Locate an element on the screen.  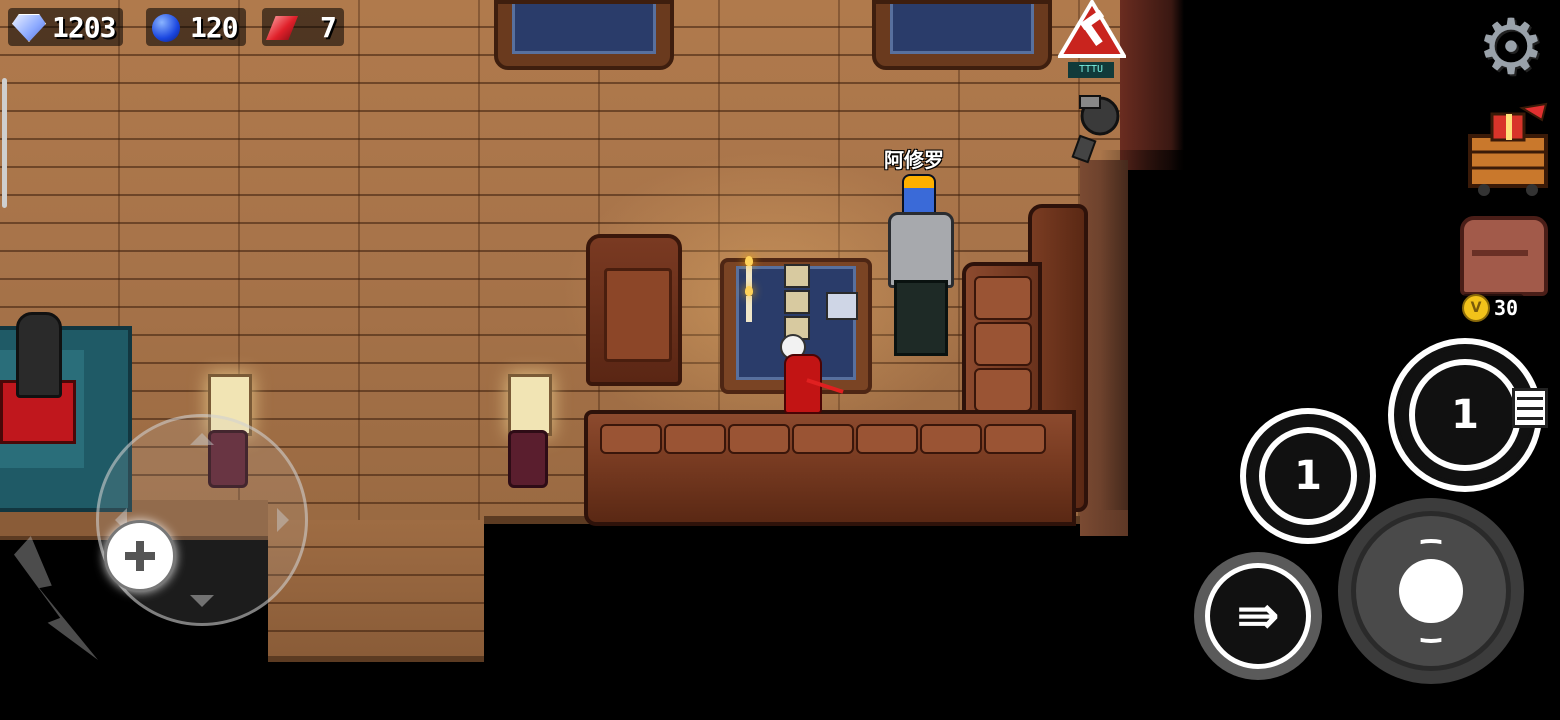
floor-lamp is located at coordinates (530, 405).